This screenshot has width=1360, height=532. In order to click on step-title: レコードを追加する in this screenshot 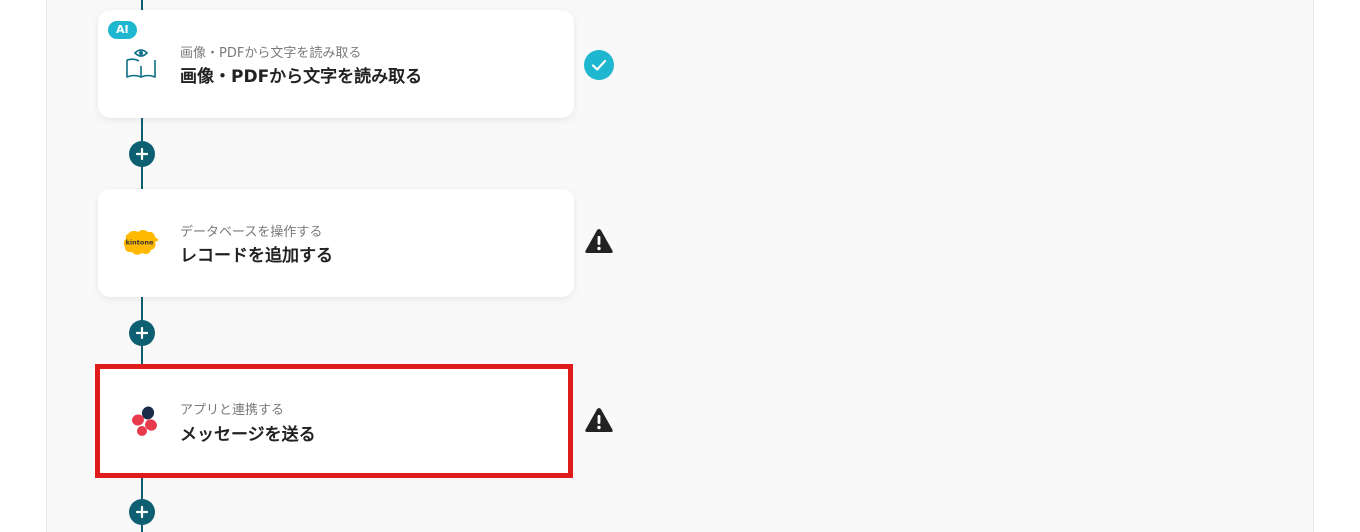, I will do `click(256, 256)`.